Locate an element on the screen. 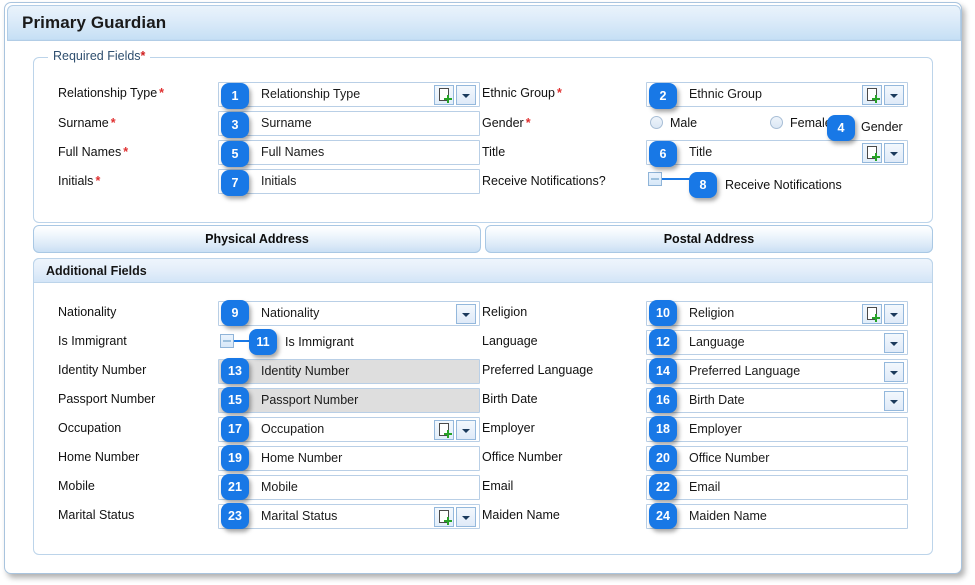 The height and width of the screenshot is (585, 975). label-language: Language is located at coordinates (510, 341).